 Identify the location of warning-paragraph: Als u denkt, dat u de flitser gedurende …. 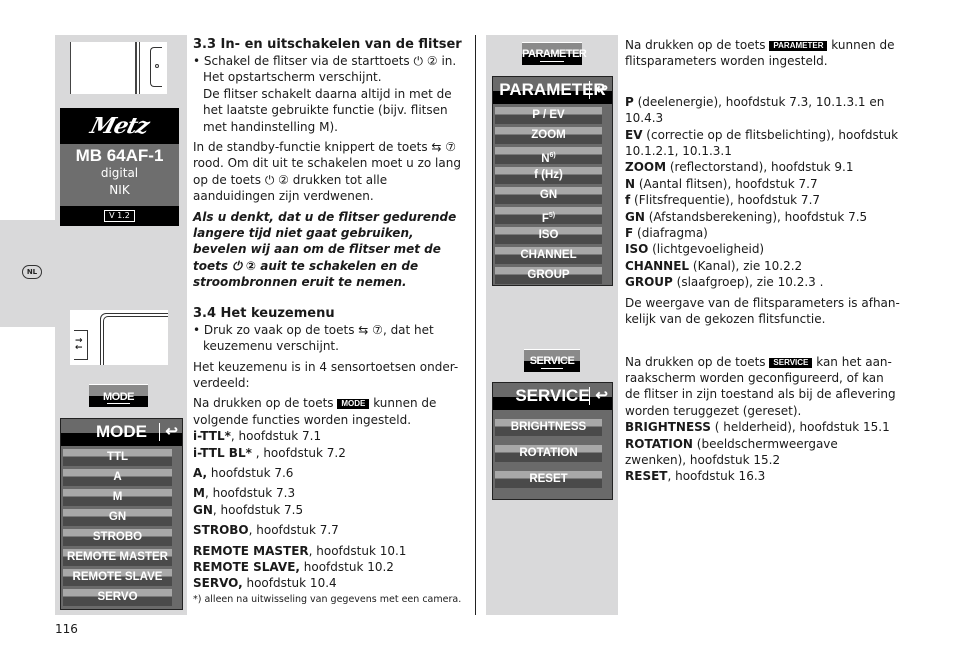
(325, 249).